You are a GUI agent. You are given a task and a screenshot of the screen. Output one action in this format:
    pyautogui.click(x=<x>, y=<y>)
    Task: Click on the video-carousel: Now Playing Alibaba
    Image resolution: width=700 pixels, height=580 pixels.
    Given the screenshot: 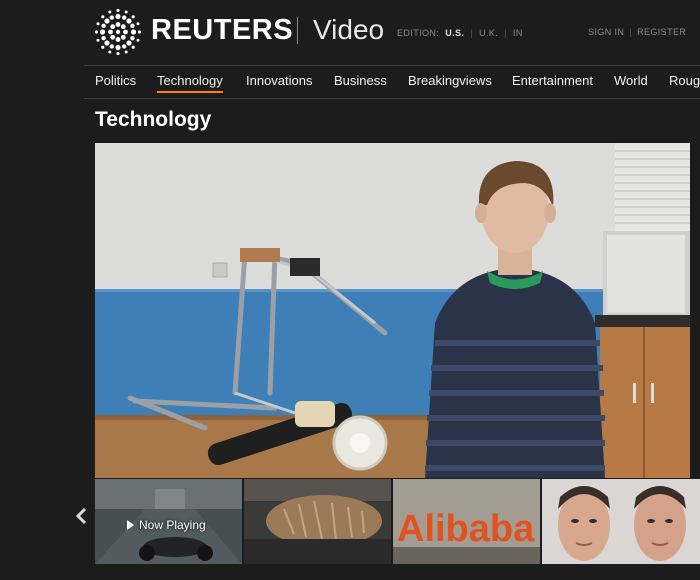 What is the action you would take?
    pyautogui.click(x=397, y=521)
    